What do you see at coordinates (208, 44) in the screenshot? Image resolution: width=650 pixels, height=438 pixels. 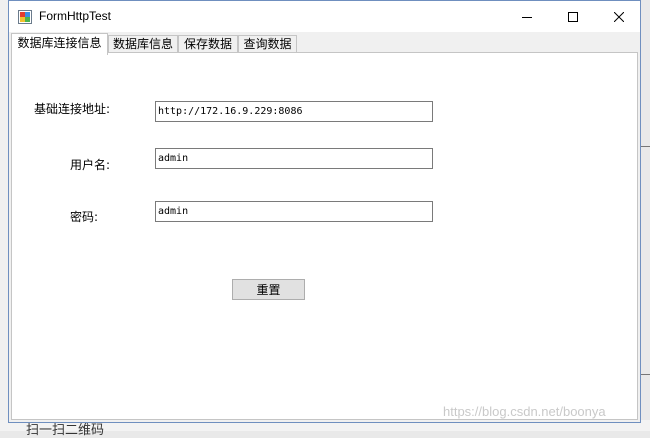 I see `tab-save-data: 保存数据` at bounding box center [208, 44].